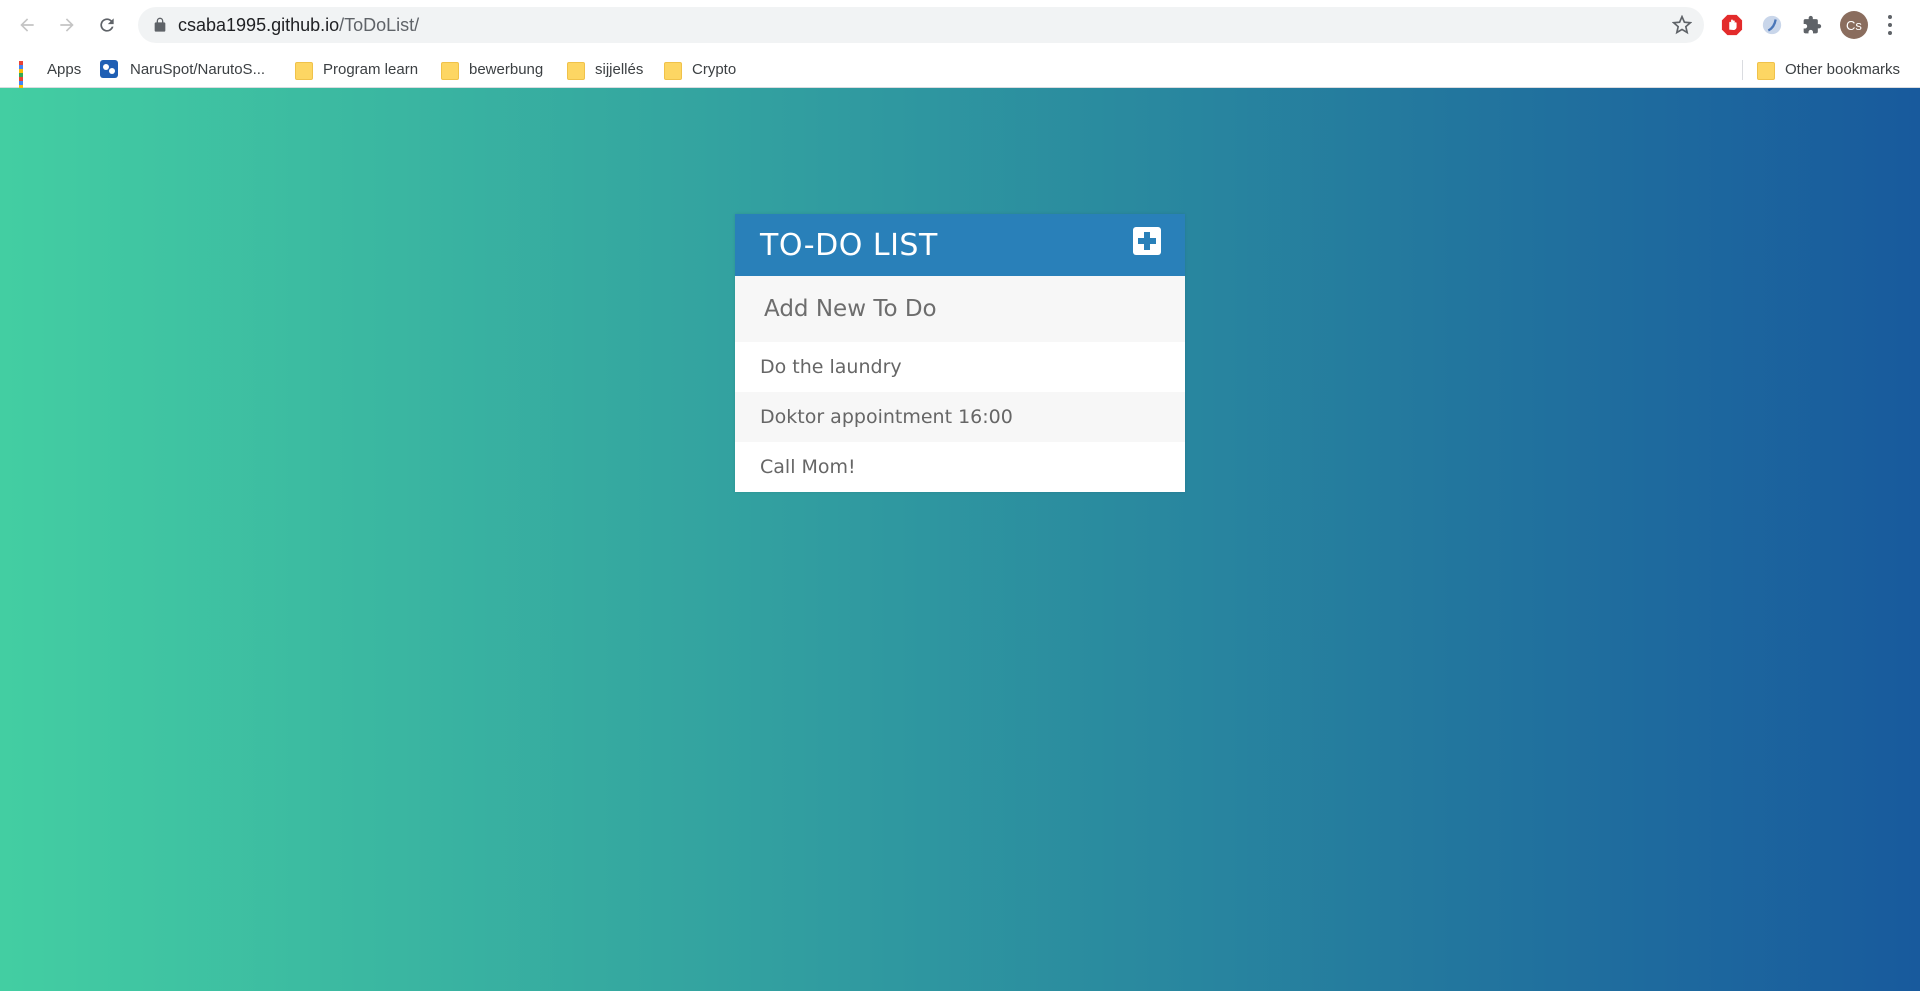 The height and width of the screenshot is (991, 1920). I want to click on bookmarks-divider, so click(1742, 70).